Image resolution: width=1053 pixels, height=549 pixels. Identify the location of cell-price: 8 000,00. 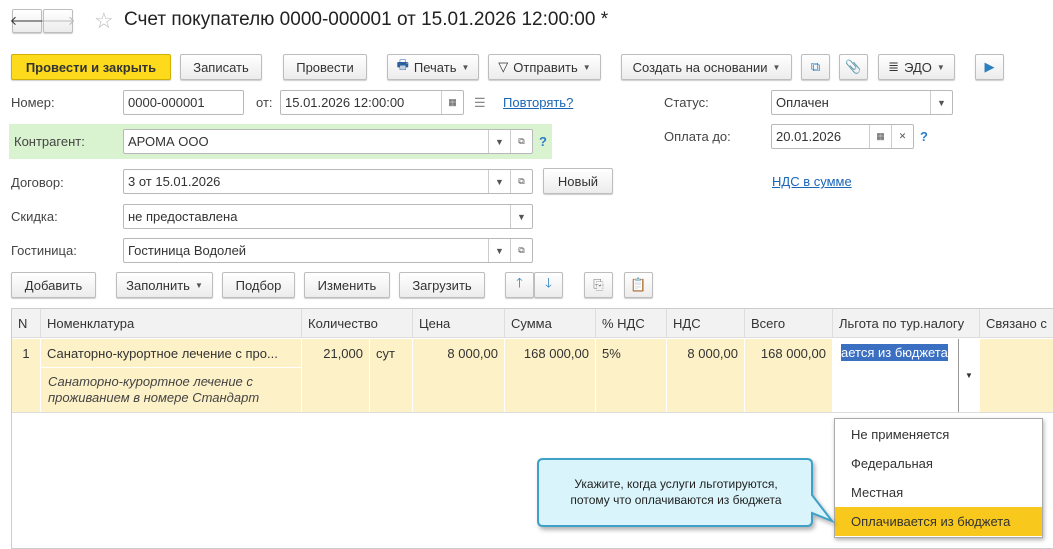
(459, 375).